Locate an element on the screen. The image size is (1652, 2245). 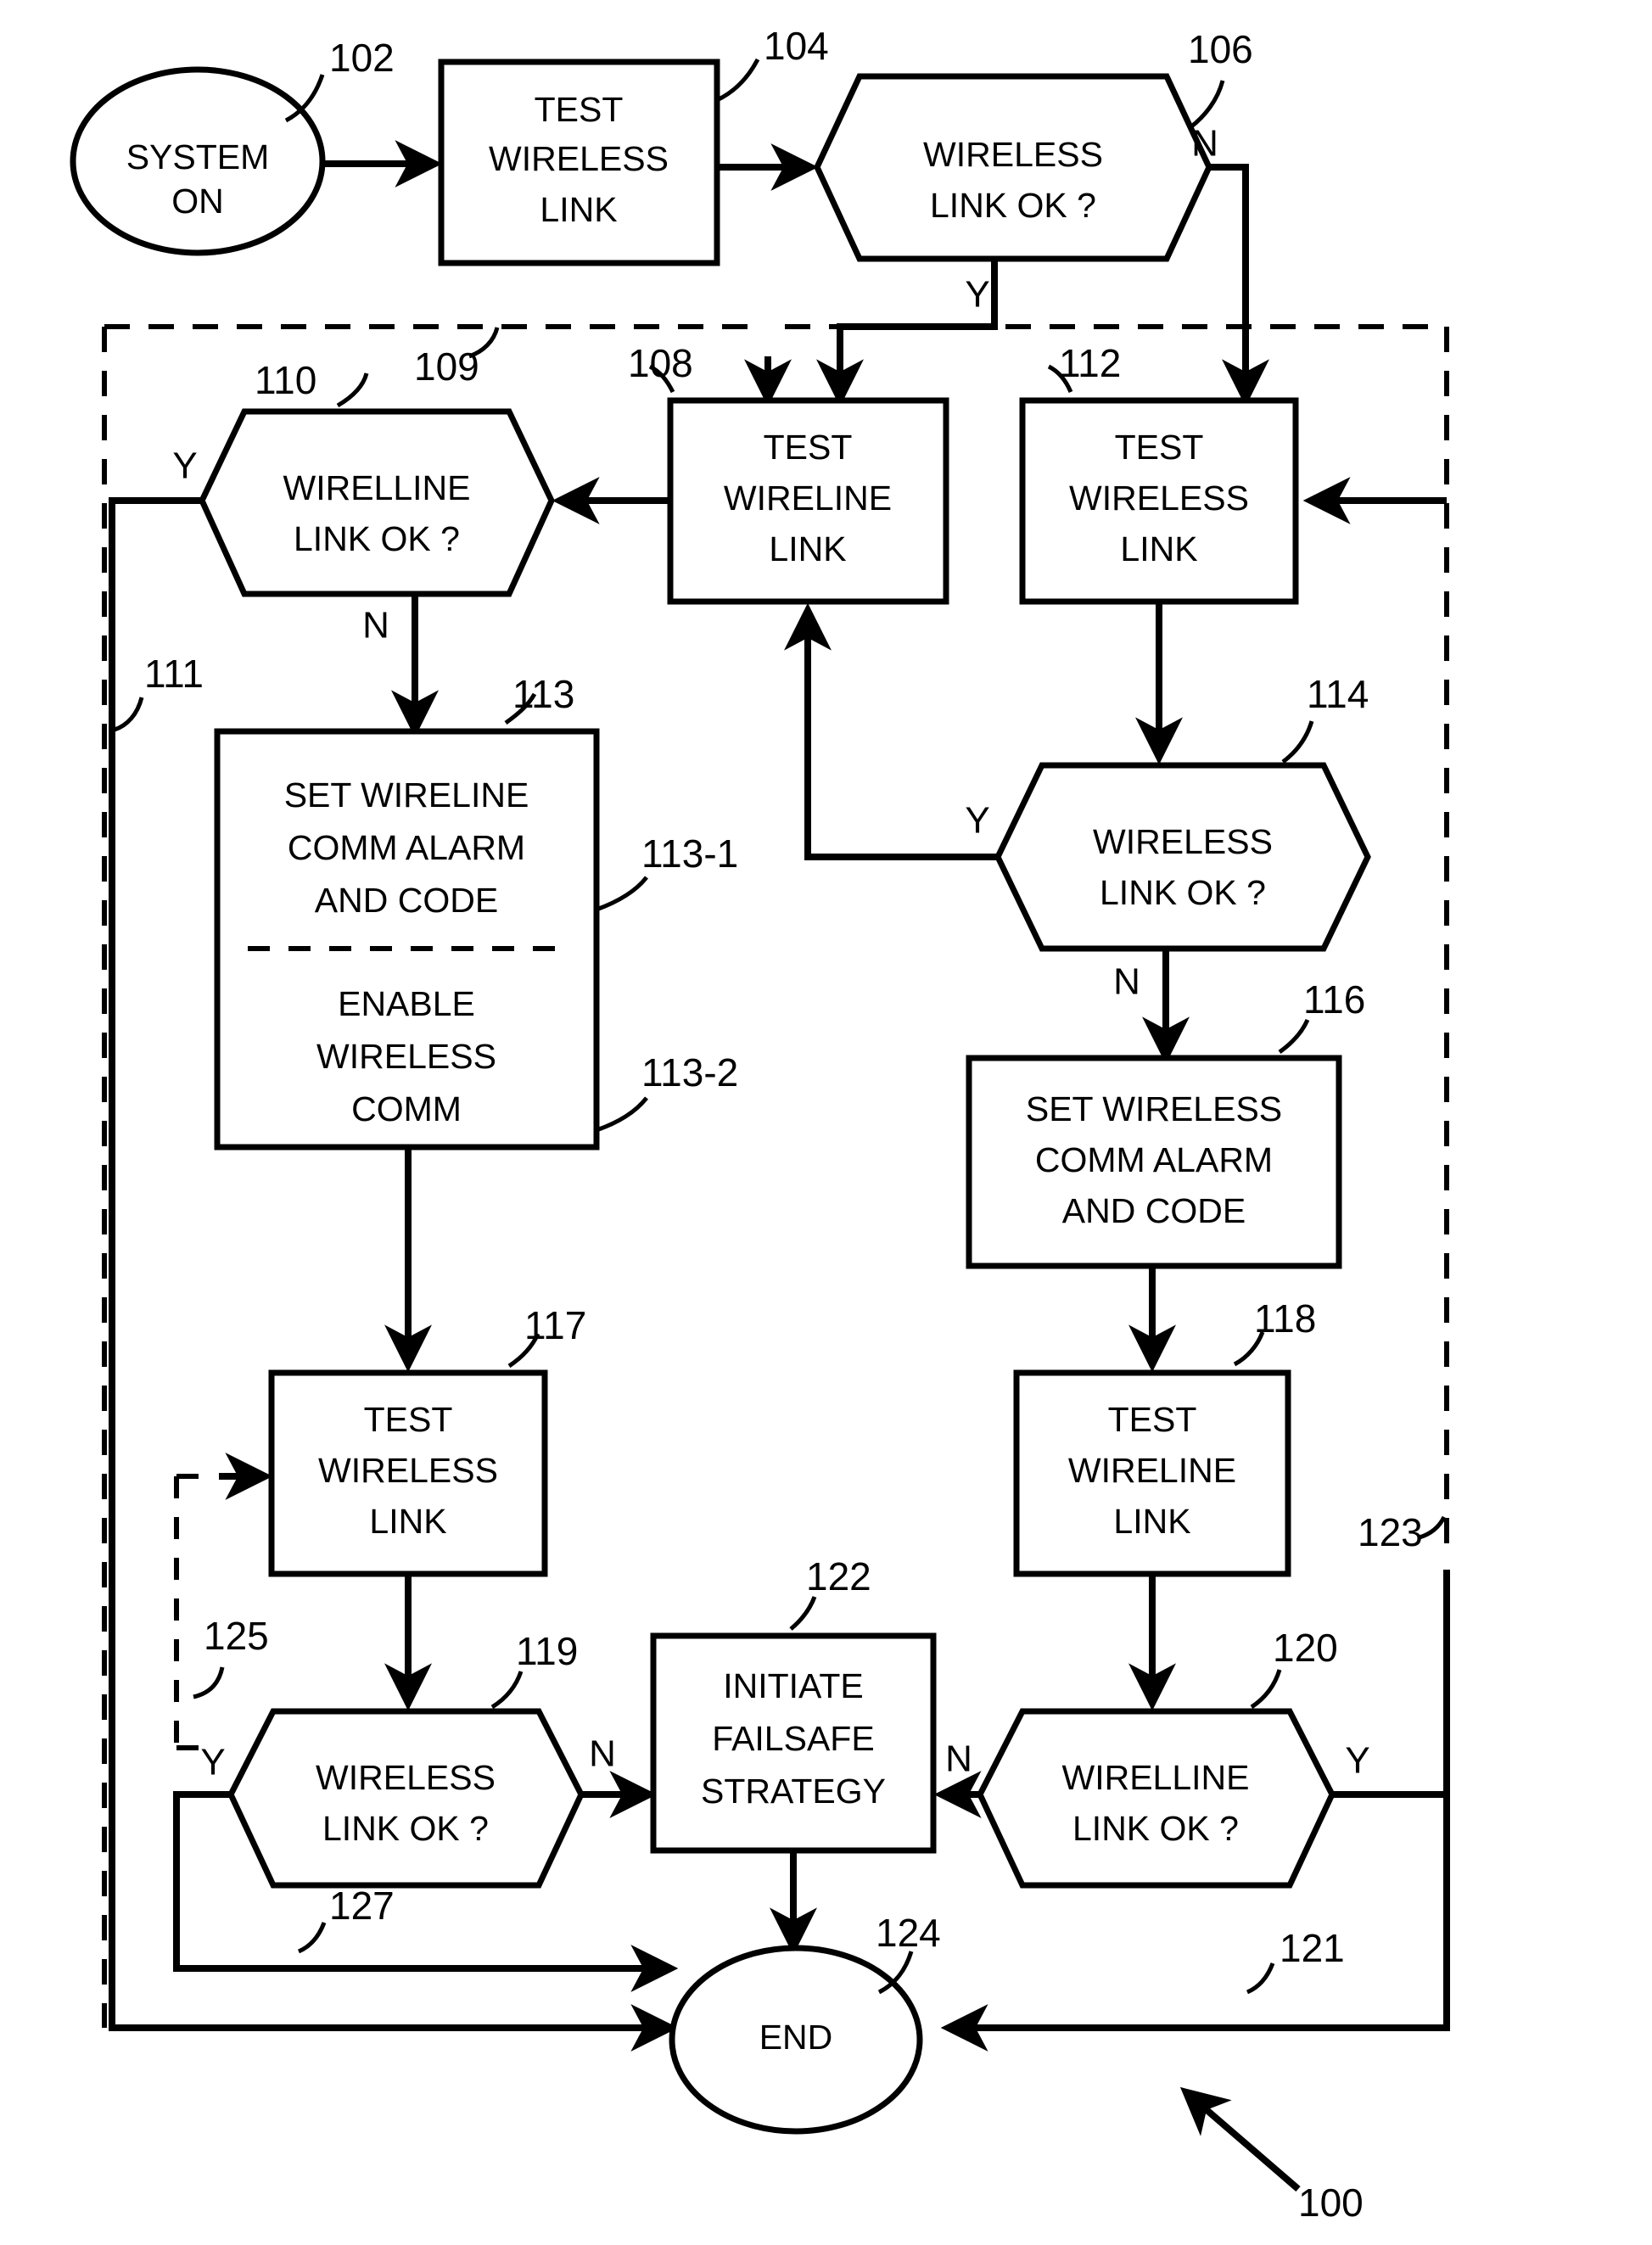
ref-121: 121 is located at coordinates (1312, 1948).